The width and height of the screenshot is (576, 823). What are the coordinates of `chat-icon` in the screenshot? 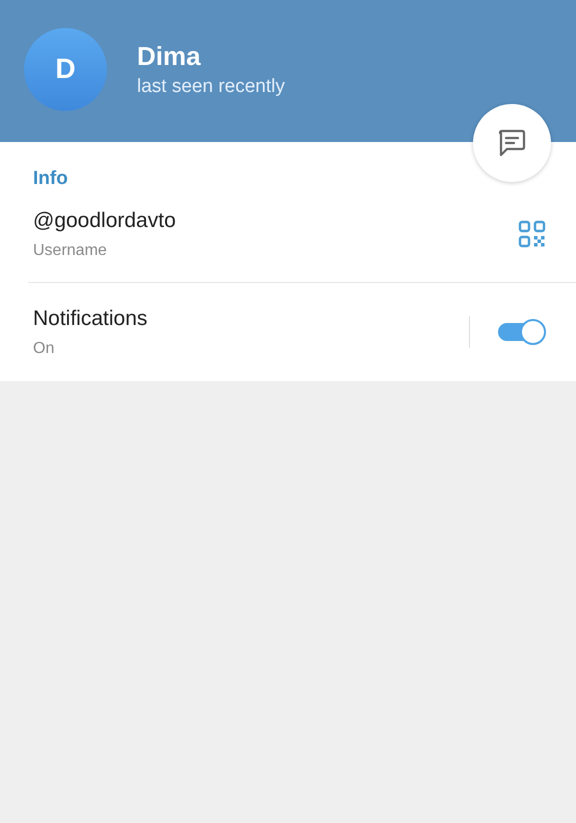 It's located at (512, 143).